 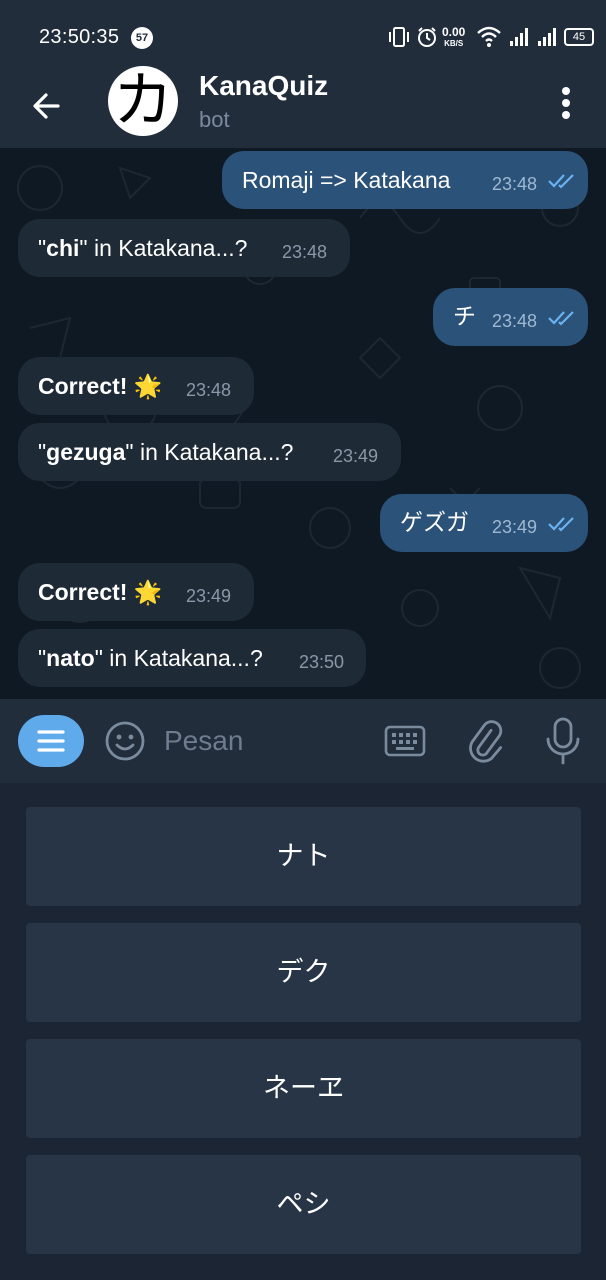 I want to click on vibrate-icon, so click(x=399, y=37).